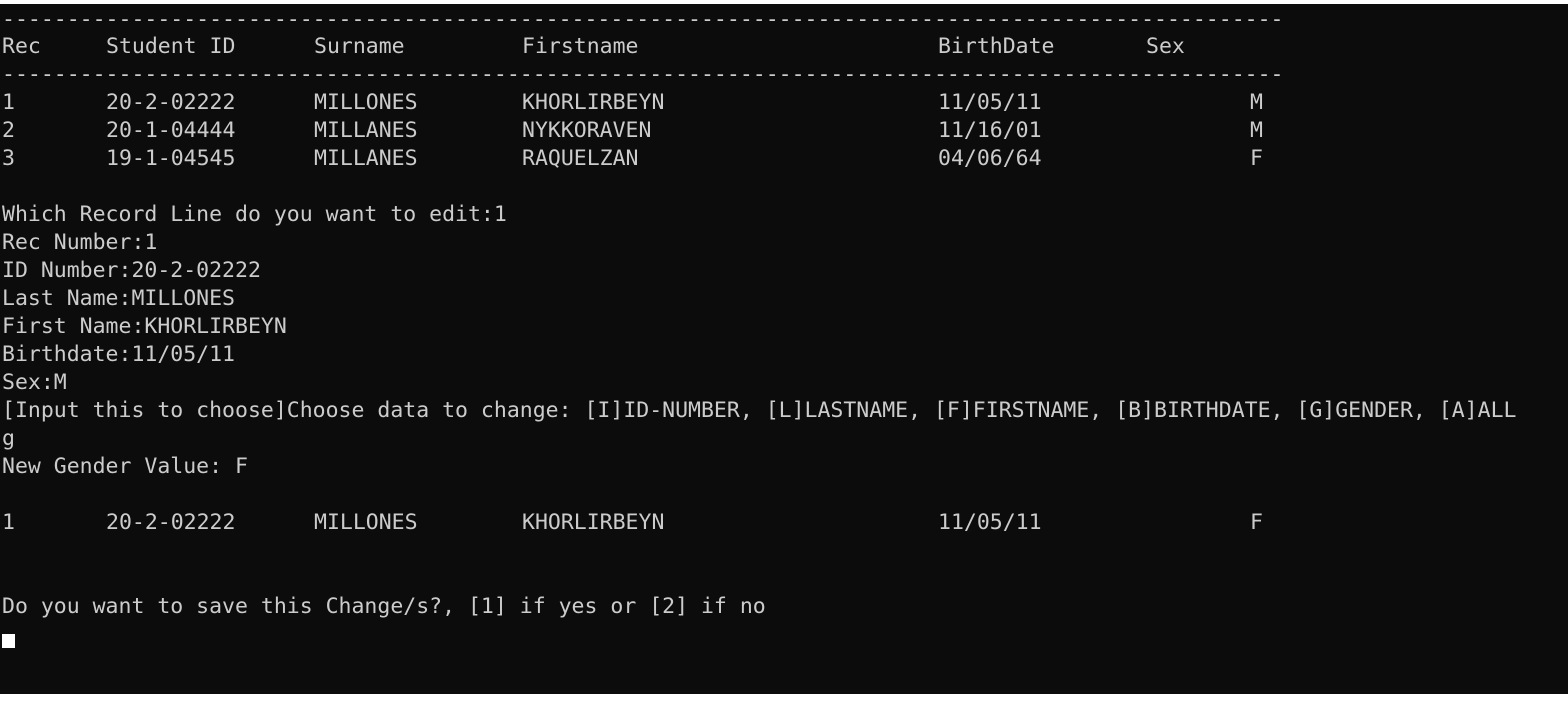  Describe the element at coordinates (171, 46) in the screenshot. I see `header-student-id: Student ID` at that location.